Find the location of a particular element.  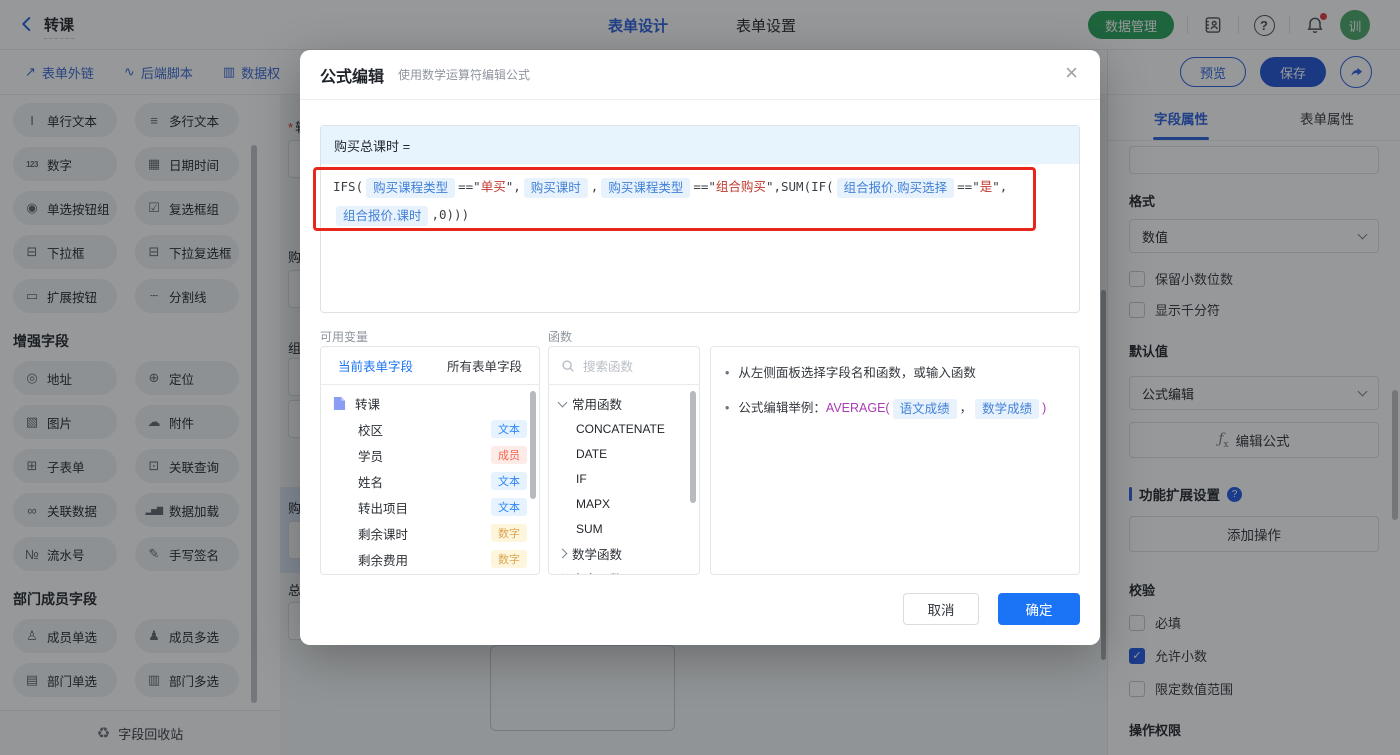

variable-name: 学员 is located at coordinates (371, 456).